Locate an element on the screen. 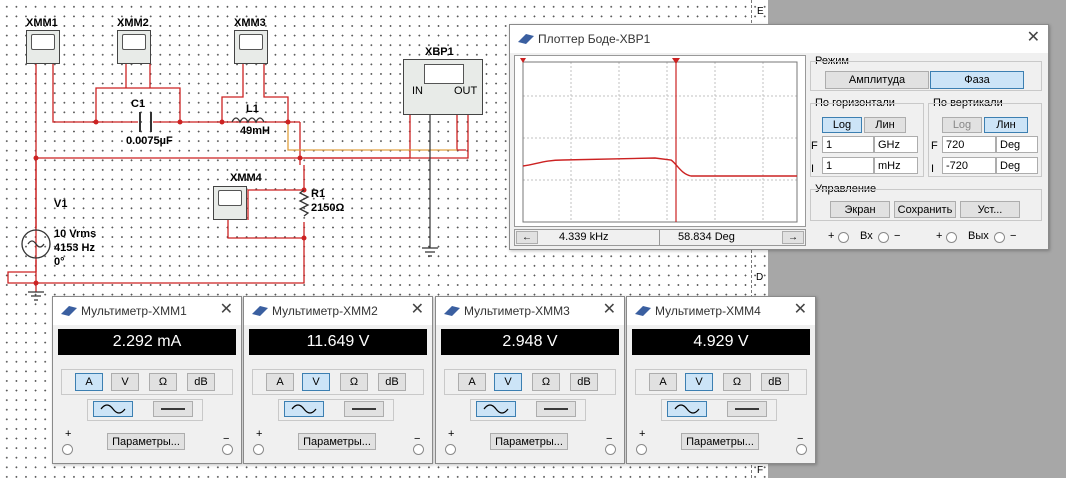 This screenshot has height=478, width=1066. cursor-right-button: → is located at coordinates (793, 237).